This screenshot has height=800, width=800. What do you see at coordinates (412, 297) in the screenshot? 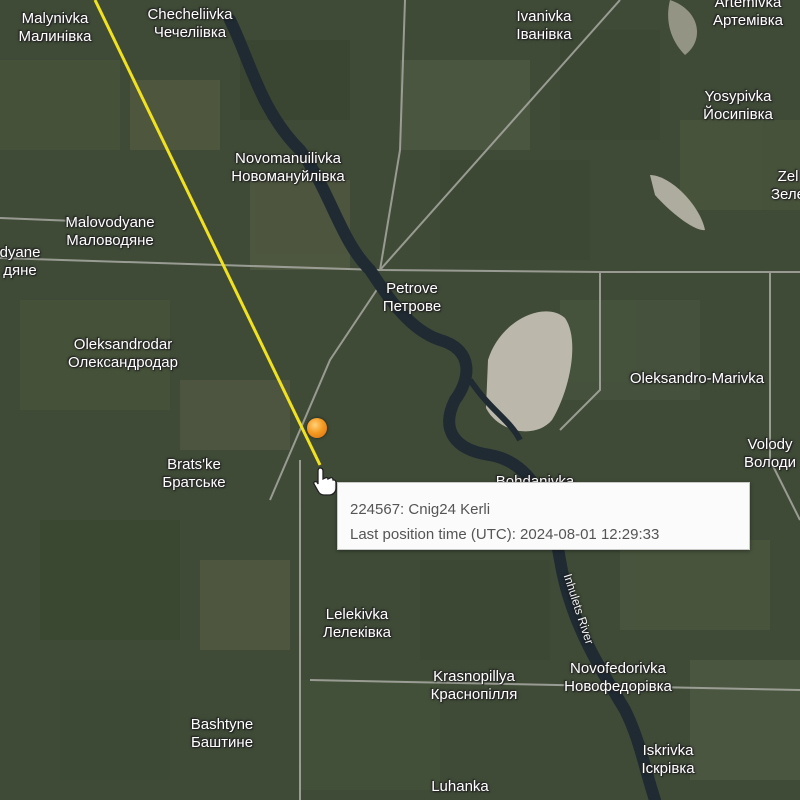
I see `place-label-petrove: Petrove Петрове` at bounding box center [412, 297].